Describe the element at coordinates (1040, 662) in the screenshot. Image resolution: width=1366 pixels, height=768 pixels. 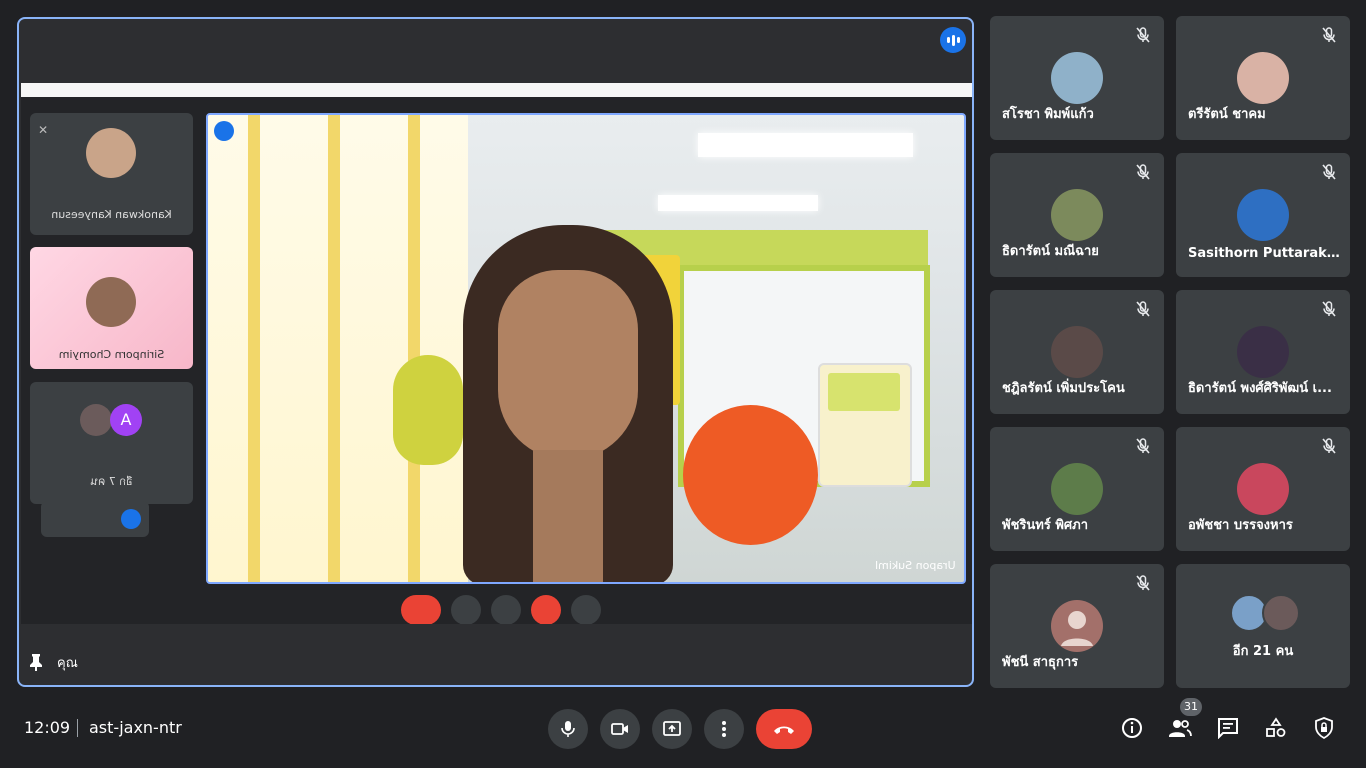
I see `participant-name: พัชนี สาธุการ` at that location.